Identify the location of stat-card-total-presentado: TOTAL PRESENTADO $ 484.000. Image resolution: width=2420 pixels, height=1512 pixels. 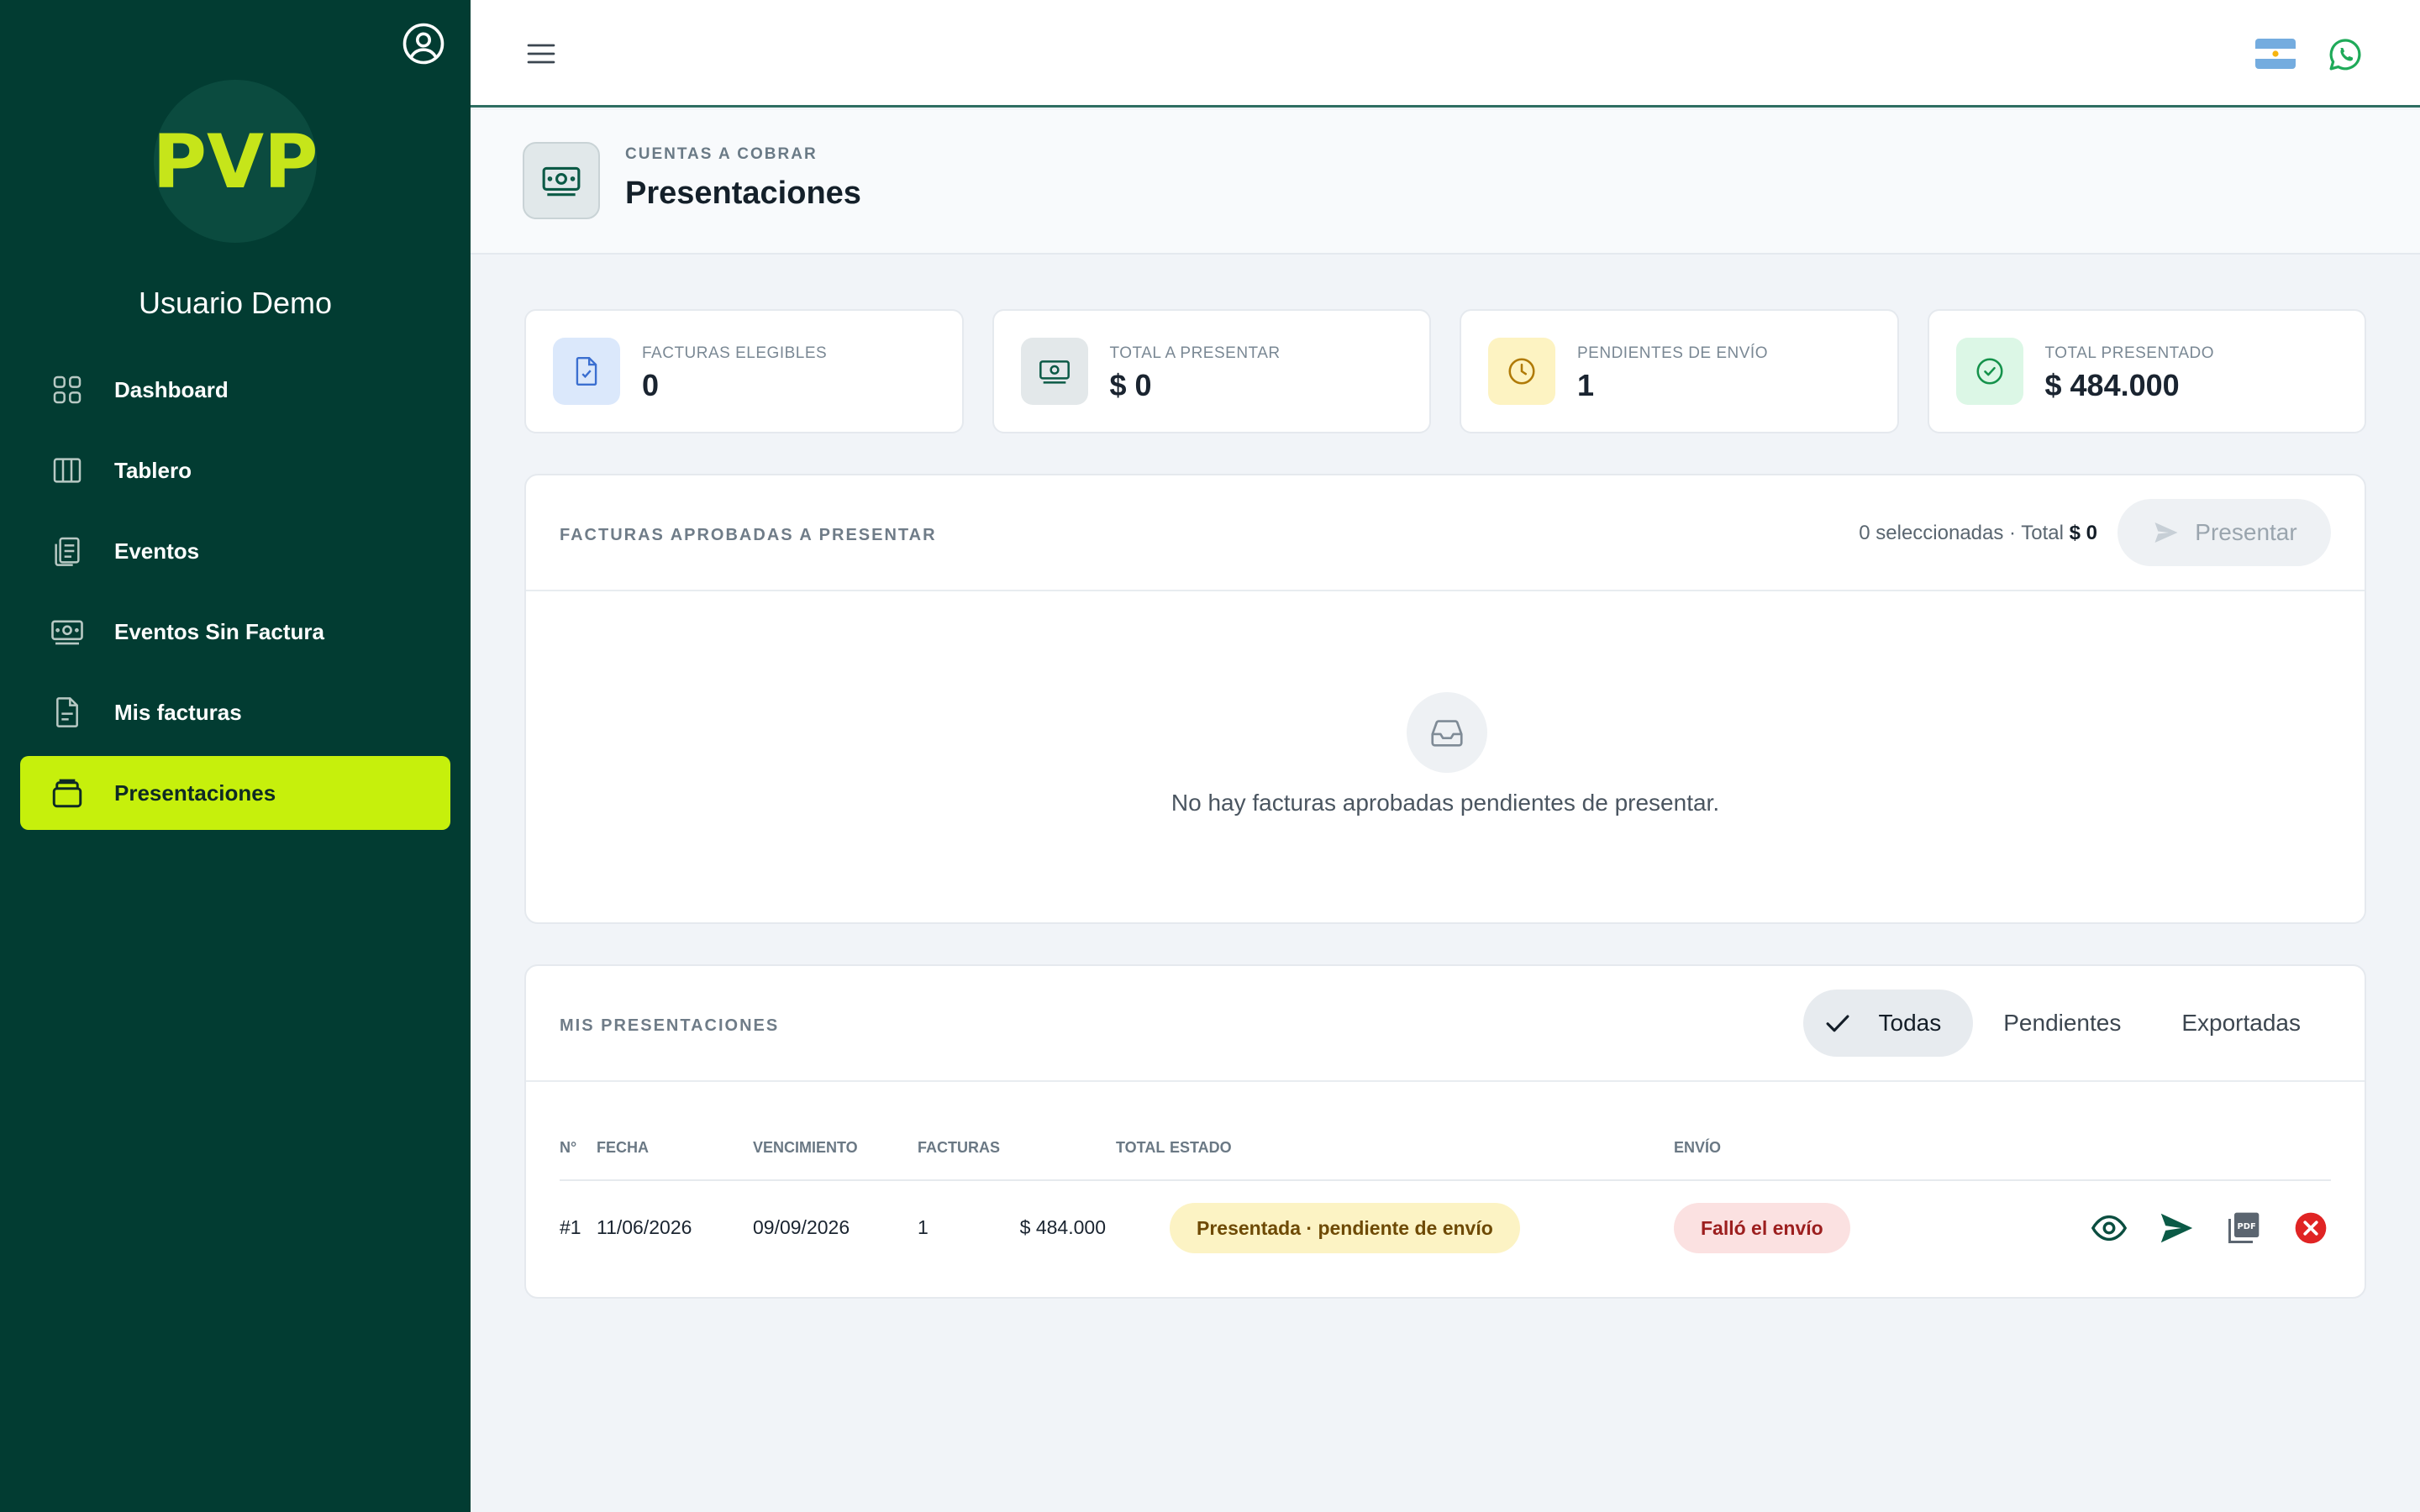
(2147, 371).